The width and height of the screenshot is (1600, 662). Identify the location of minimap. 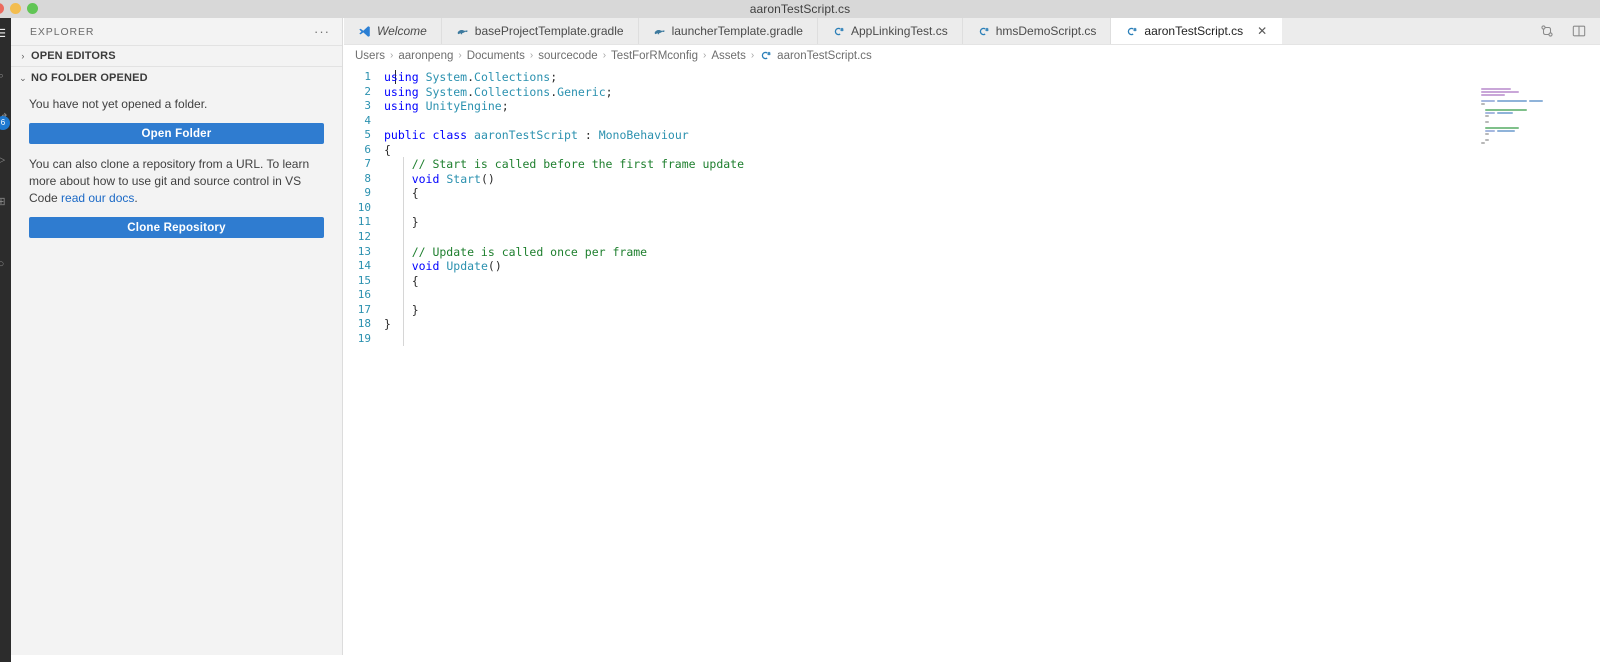
(1509, 118).